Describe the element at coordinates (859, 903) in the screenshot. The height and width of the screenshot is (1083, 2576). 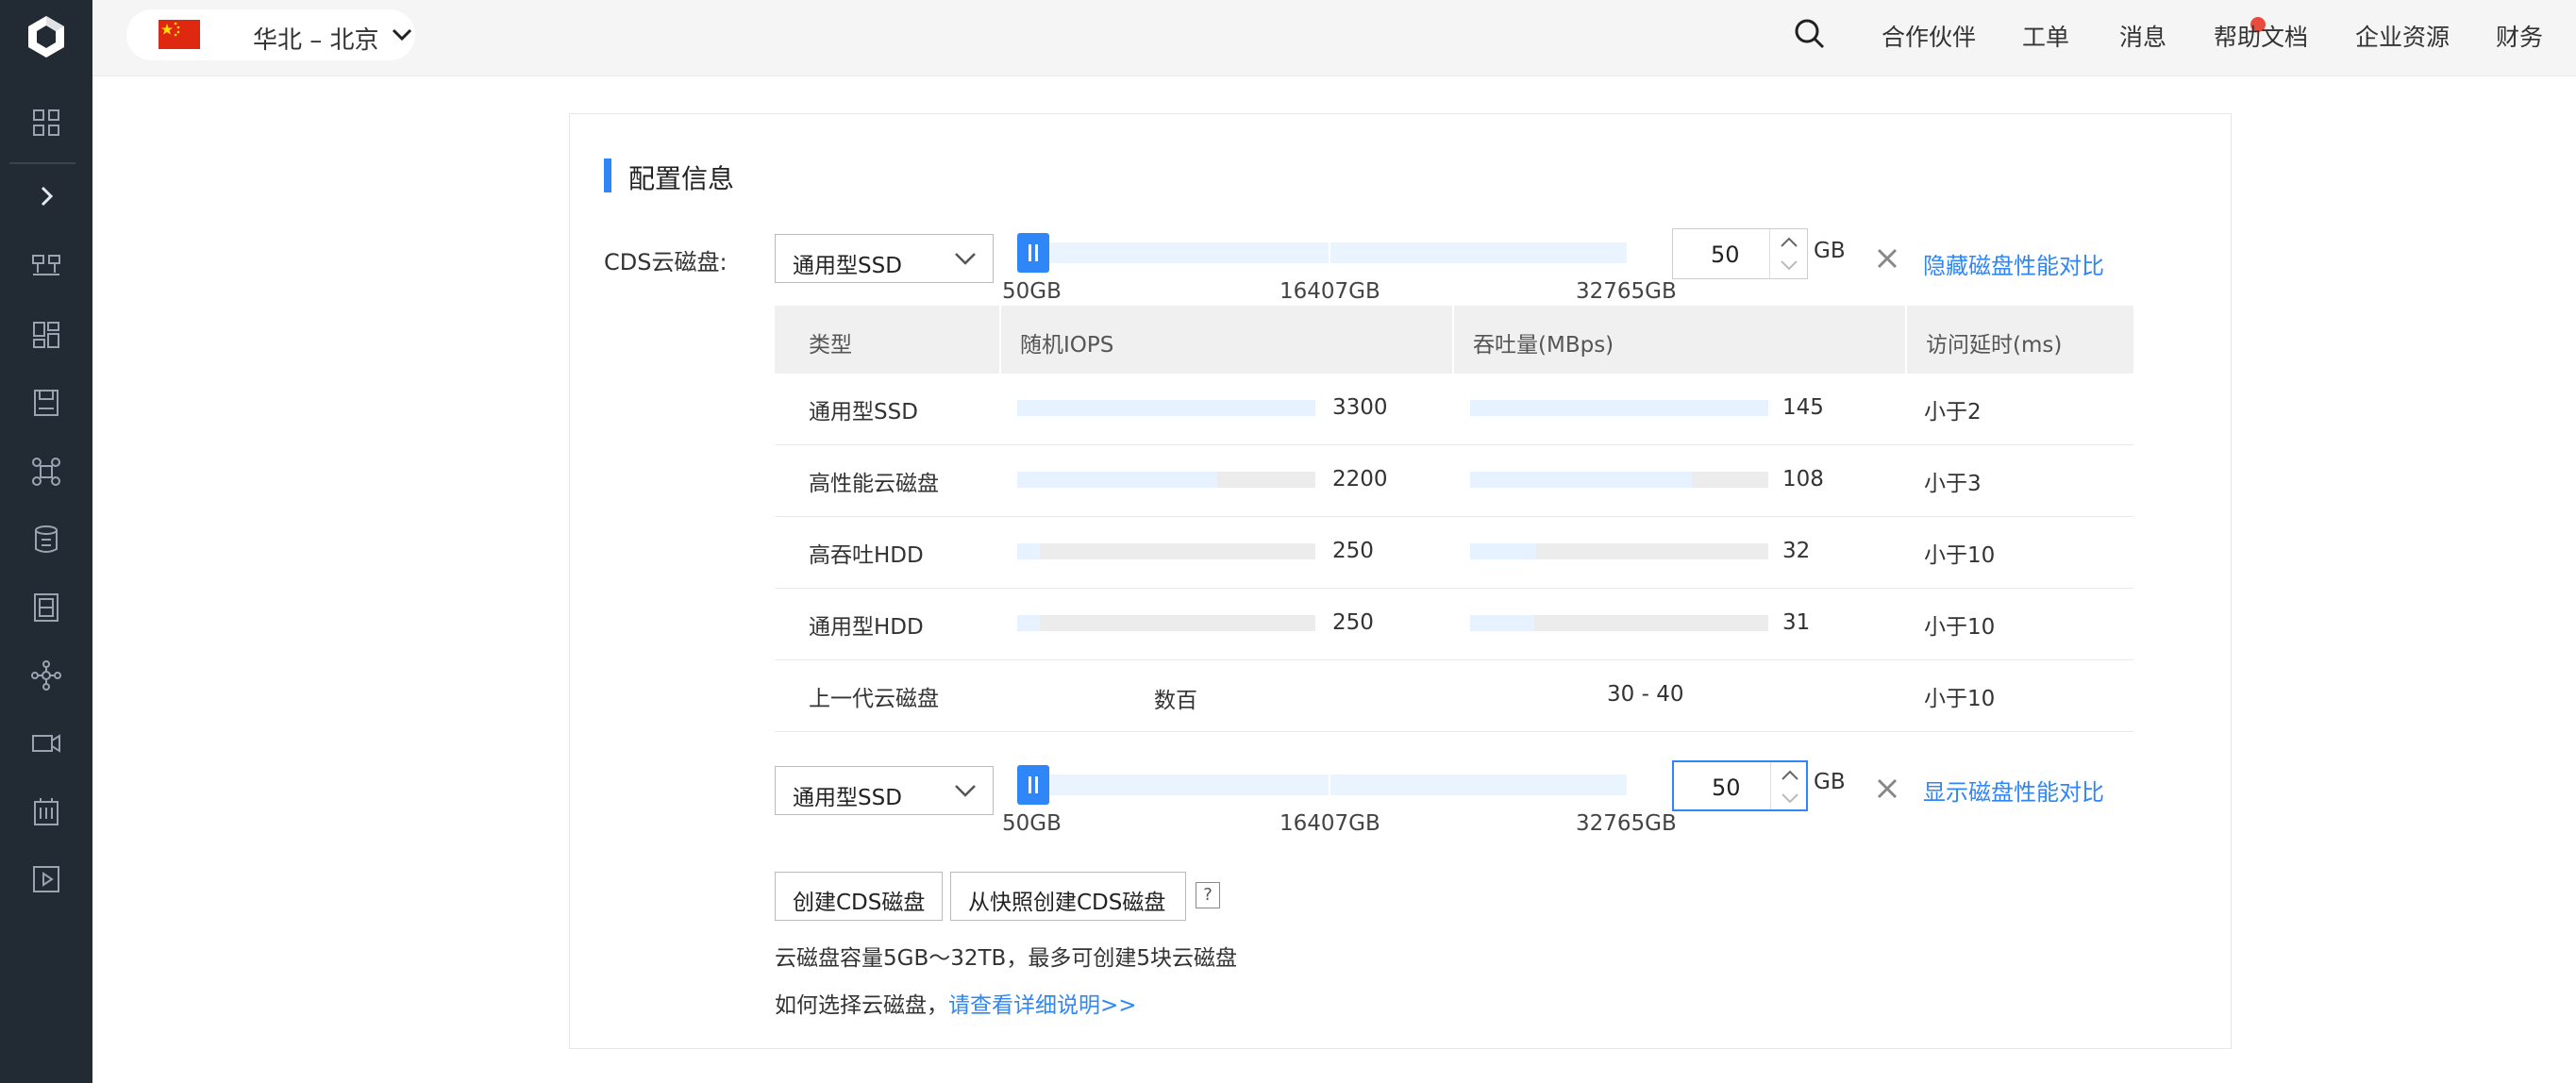
I see `create-cds-label: 创建CDS磁盘` at that location.